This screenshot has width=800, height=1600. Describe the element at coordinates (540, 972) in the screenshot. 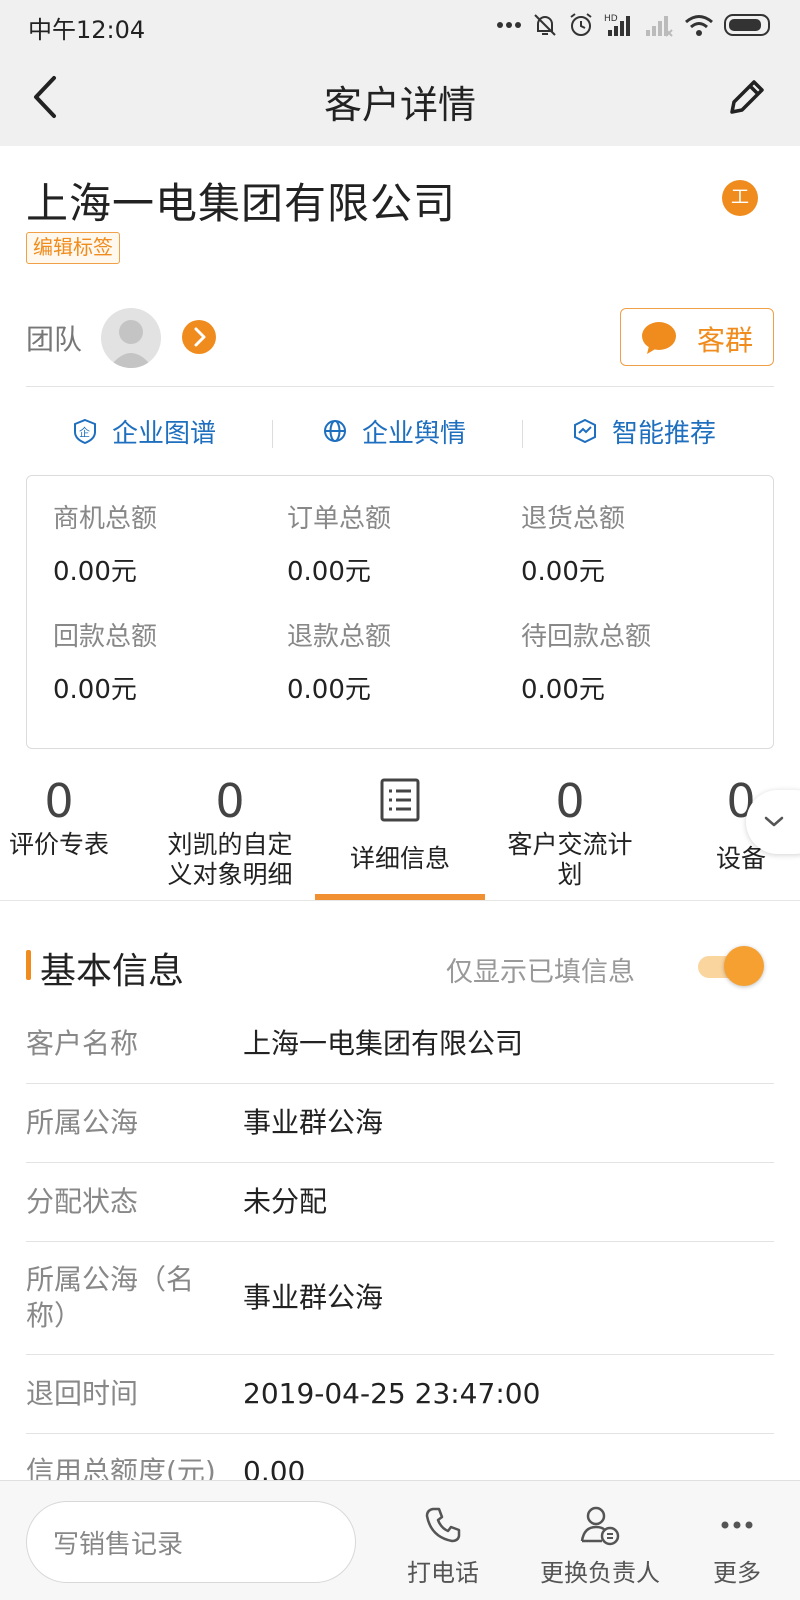

I see `filter-label: 仅显示已填信息` at that location.